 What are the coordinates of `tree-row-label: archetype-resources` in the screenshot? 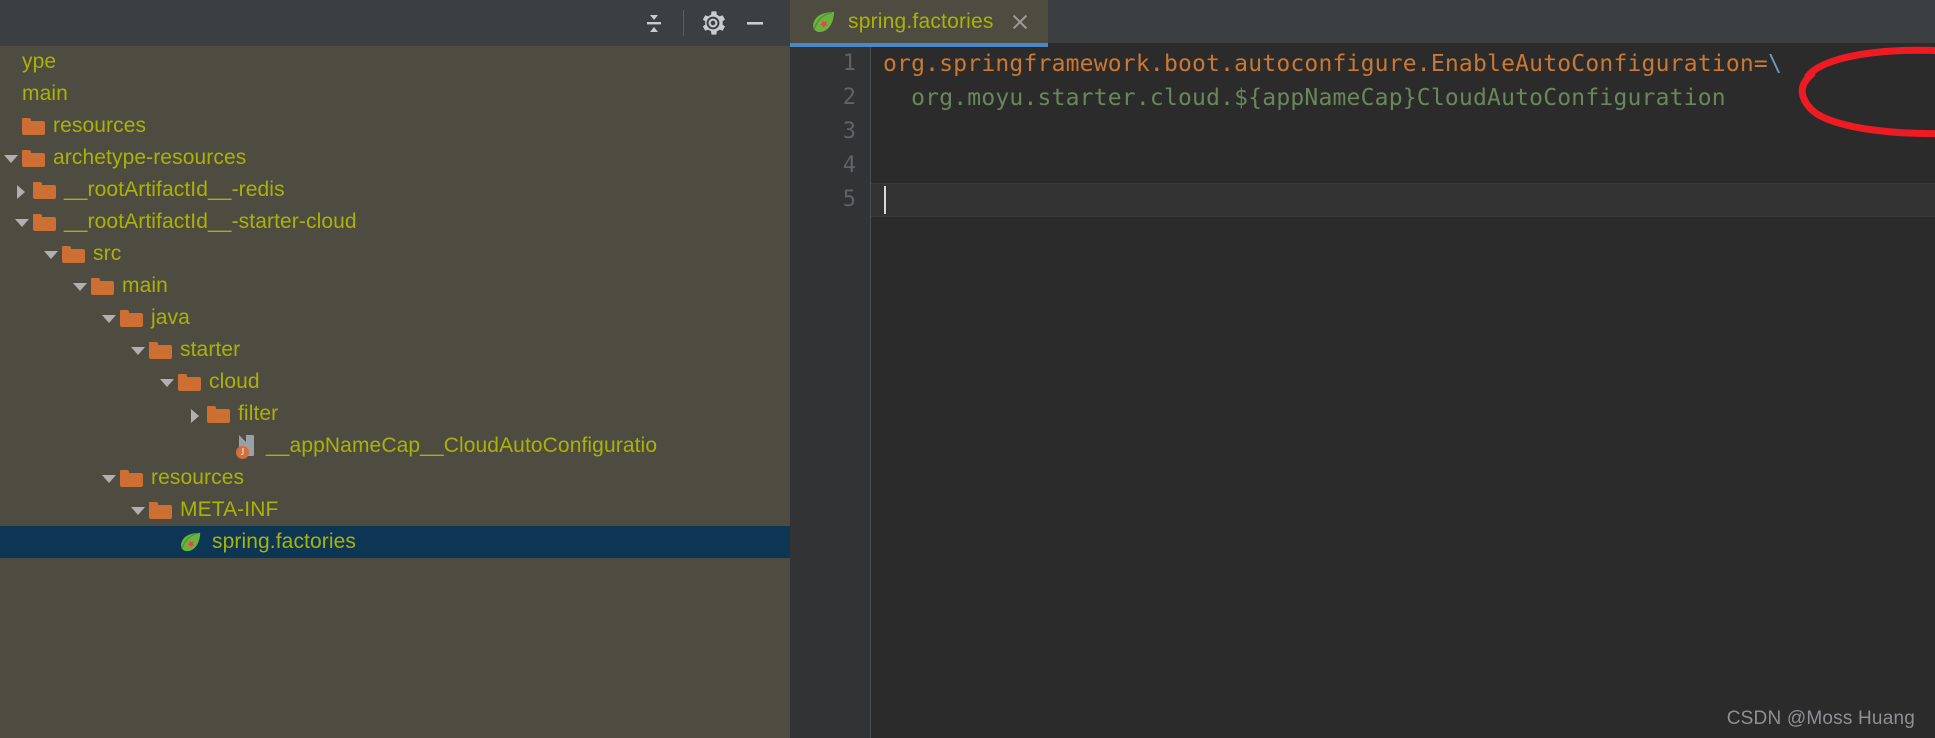 It's located at (150, 157).